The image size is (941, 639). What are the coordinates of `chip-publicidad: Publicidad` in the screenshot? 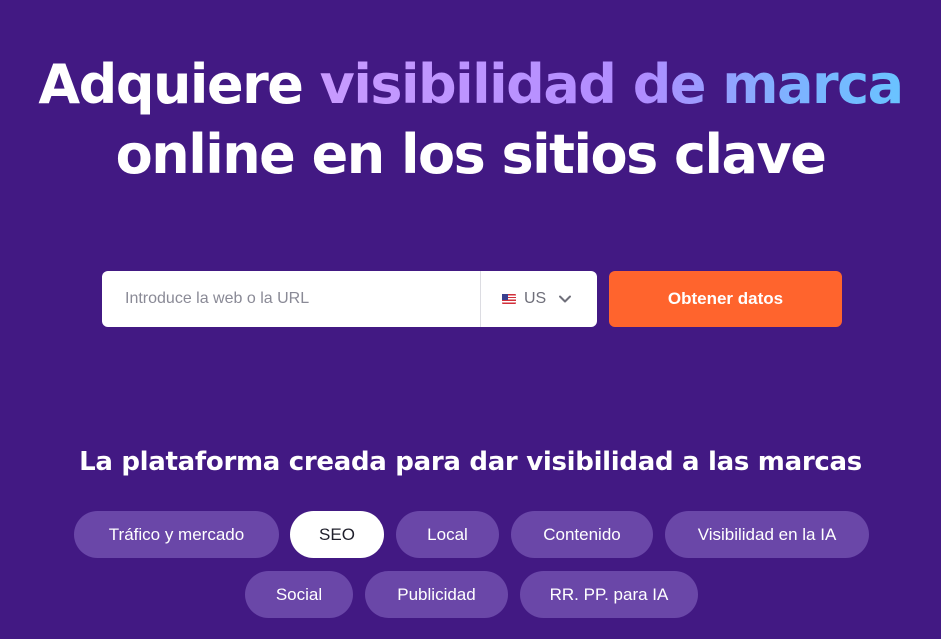 It's located at (436, 594).